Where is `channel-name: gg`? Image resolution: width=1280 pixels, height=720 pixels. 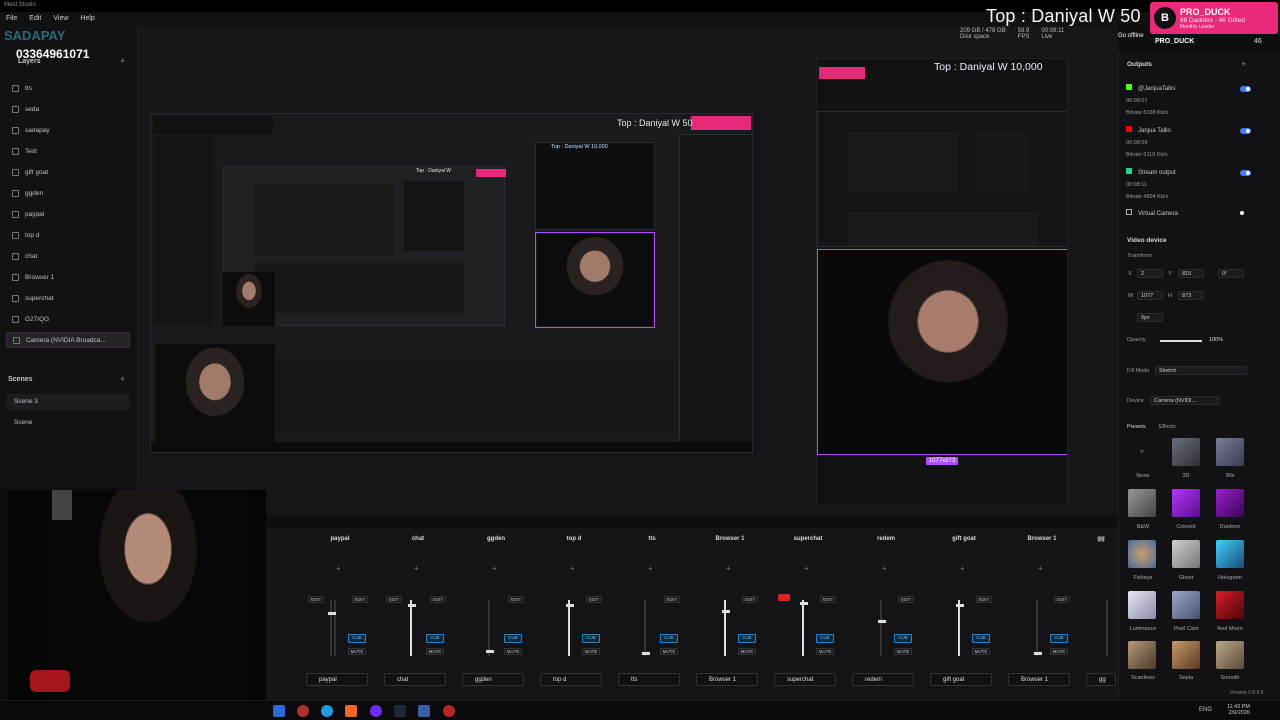
channel-name: gg is located at coordinates (1101, 679).